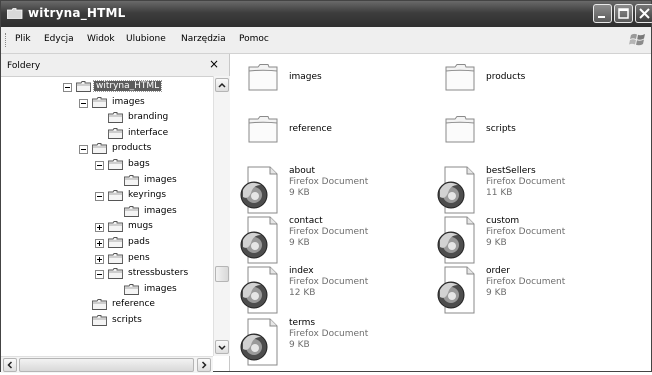  What do you see at coordinates (10, 365) in the screenshot?
I see `scroll-left-button` at bounding box center [10, 365].